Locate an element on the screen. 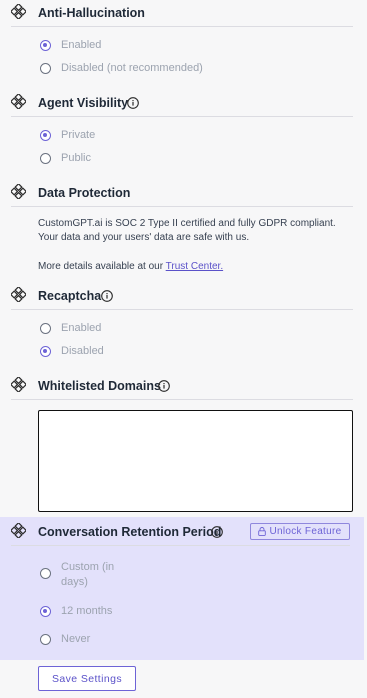 The width and height of the screenshot is (367, 698). section-title: Recaptcha is located at coordinates (70, 296).